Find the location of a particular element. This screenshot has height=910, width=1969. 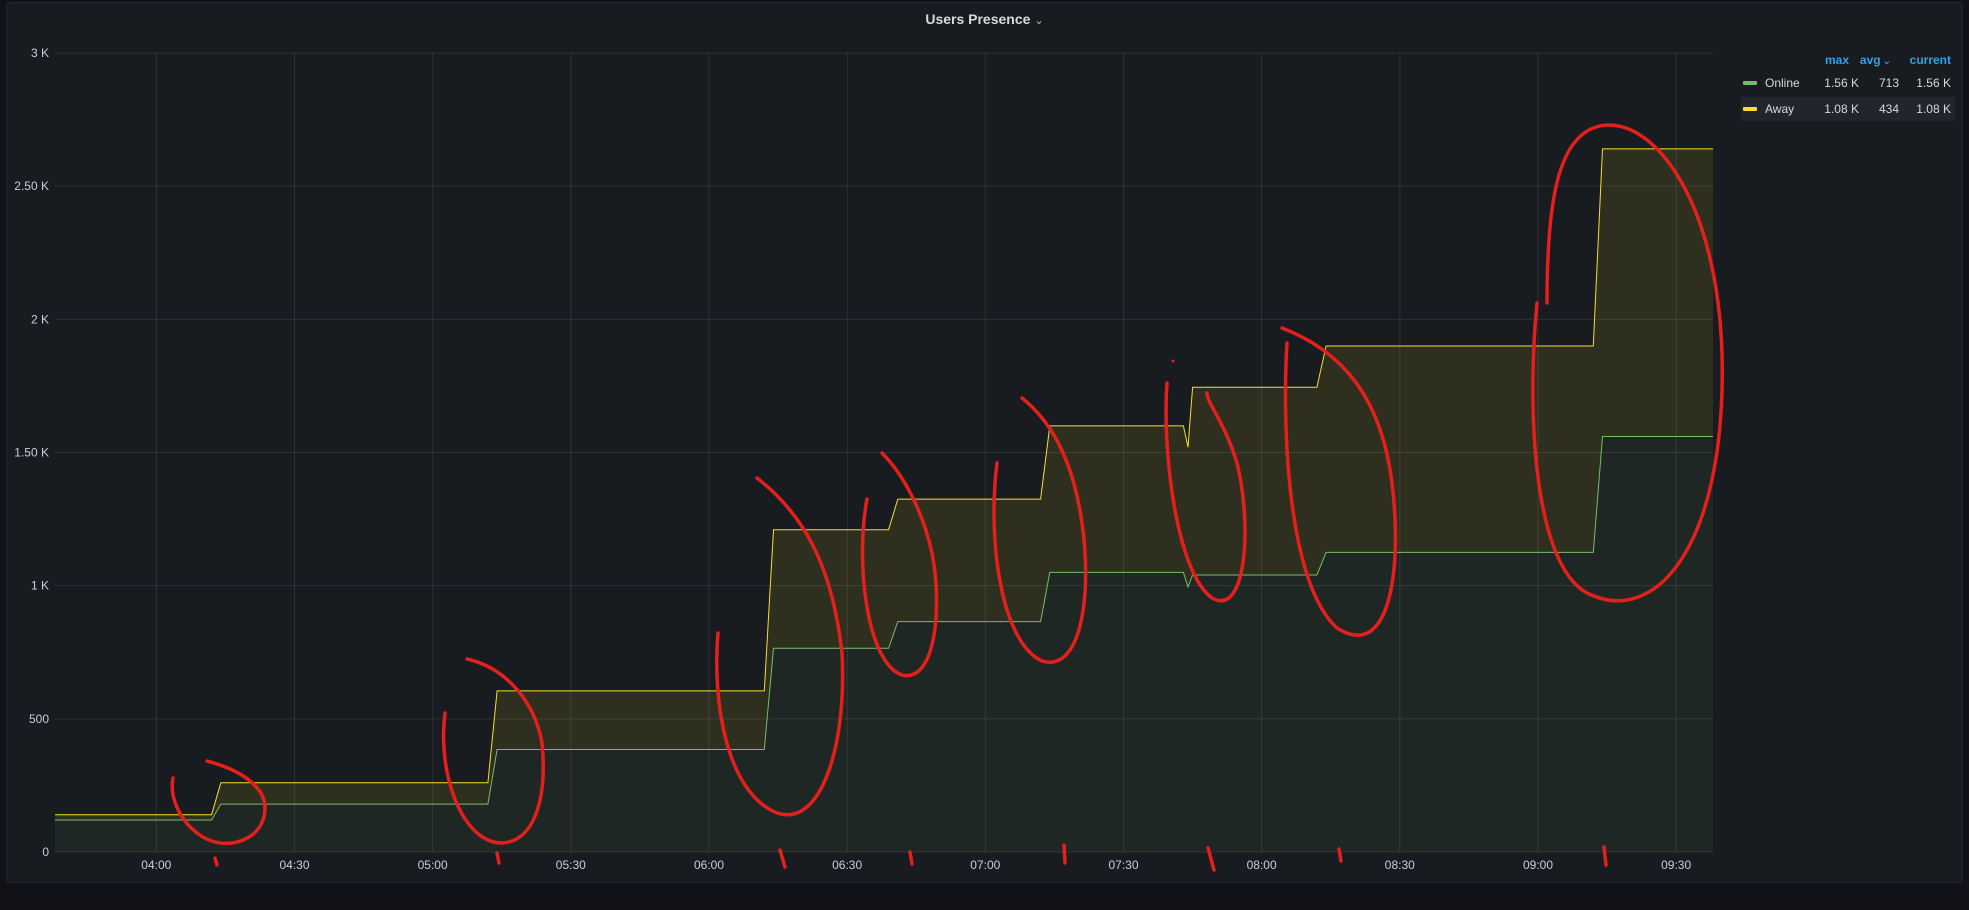

x-tick-label: 06:30 is located at coordinates (847, 865).